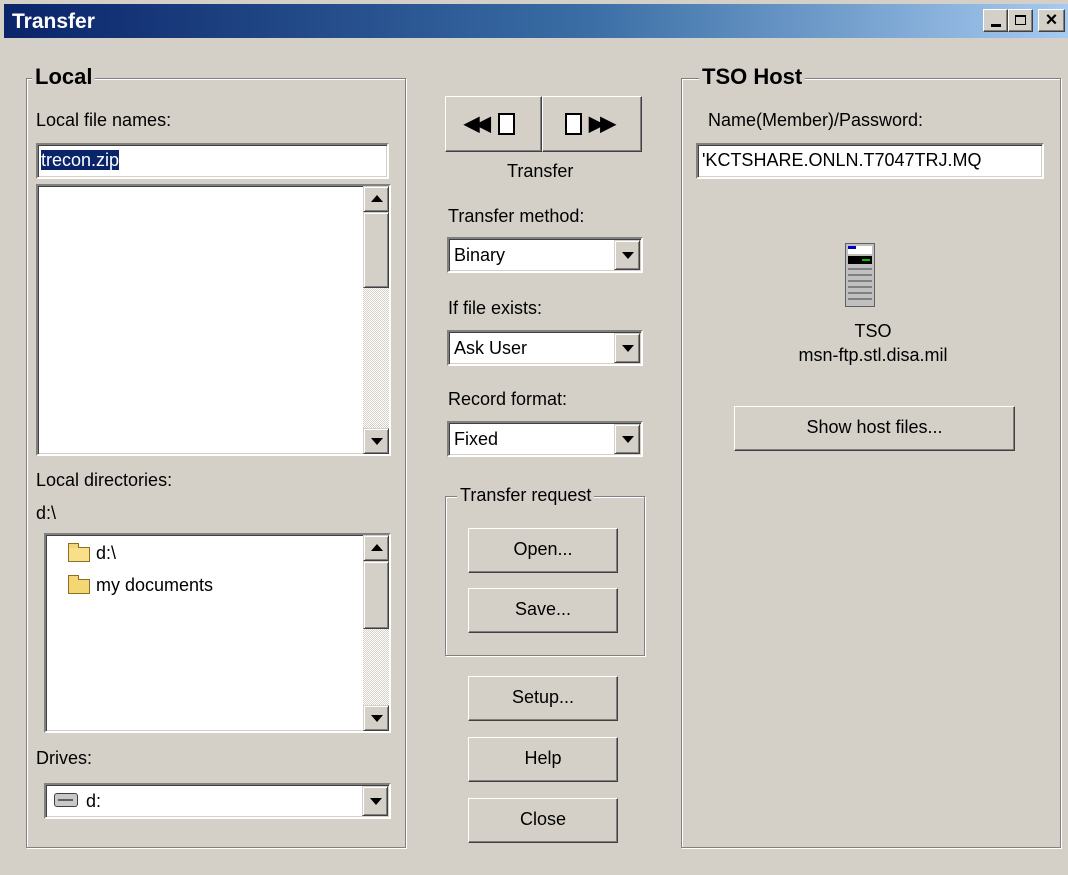 This screenshot has height=875, width=1068. What do you see at coordinates (540, 171) in the screenshot?
I see `transfer-label: Transfer` at bounding box center [540, 171].